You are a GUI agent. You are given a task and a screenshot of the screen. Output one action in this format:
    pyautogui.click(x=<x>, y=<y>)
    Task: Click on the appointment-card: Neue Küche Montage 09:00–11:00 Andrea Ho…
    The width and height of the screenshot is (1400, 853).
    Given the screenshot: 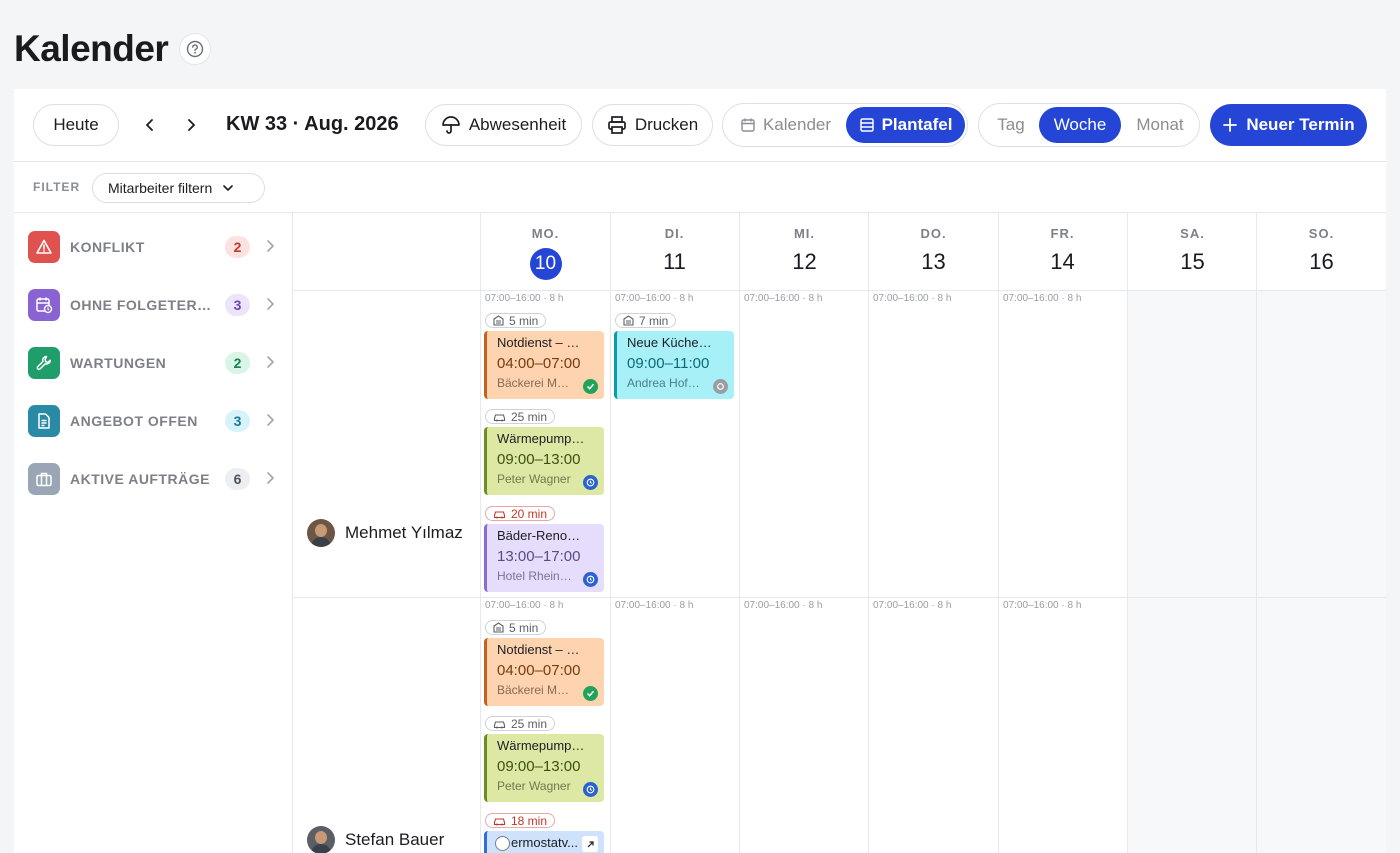 What is the action you would take?
    pyautogui.click(x=674, y=365)
    